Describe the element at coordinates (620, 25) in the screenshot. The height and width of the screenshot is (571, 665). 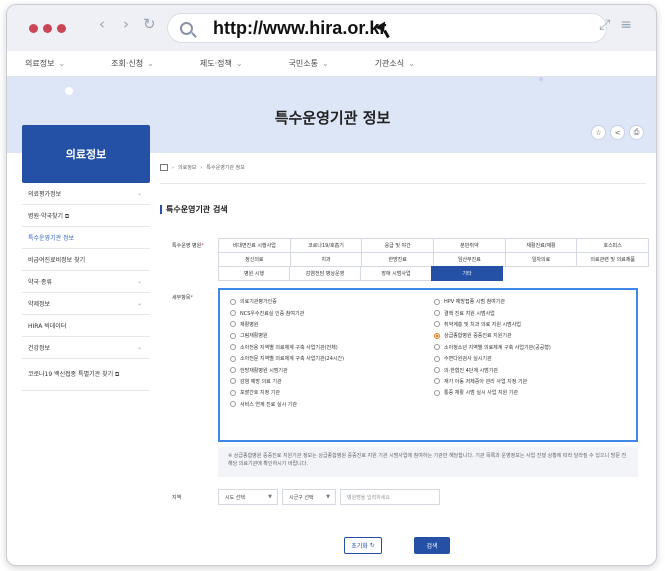
I see `browser-menu-icons: ⤢≡` at that location.